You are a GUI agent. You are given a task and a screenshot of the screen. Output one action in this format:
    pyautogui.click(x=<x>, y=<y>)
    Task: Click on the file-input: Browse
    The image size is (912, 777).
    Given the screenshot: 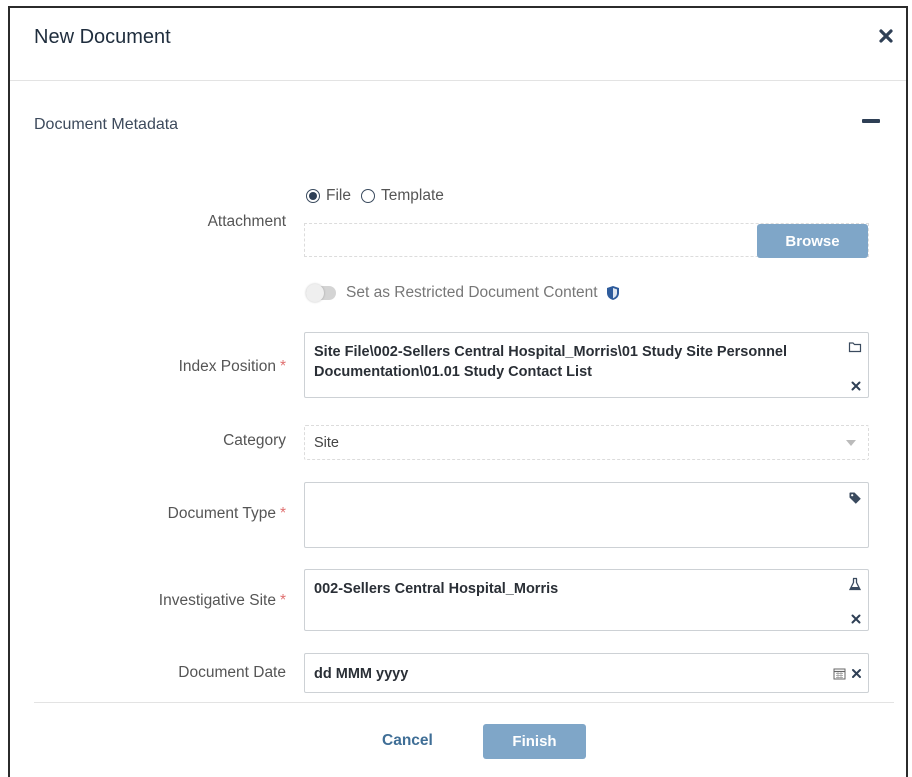 What is the action you would take?
    pyautogui.click(x=586, y=240)
    